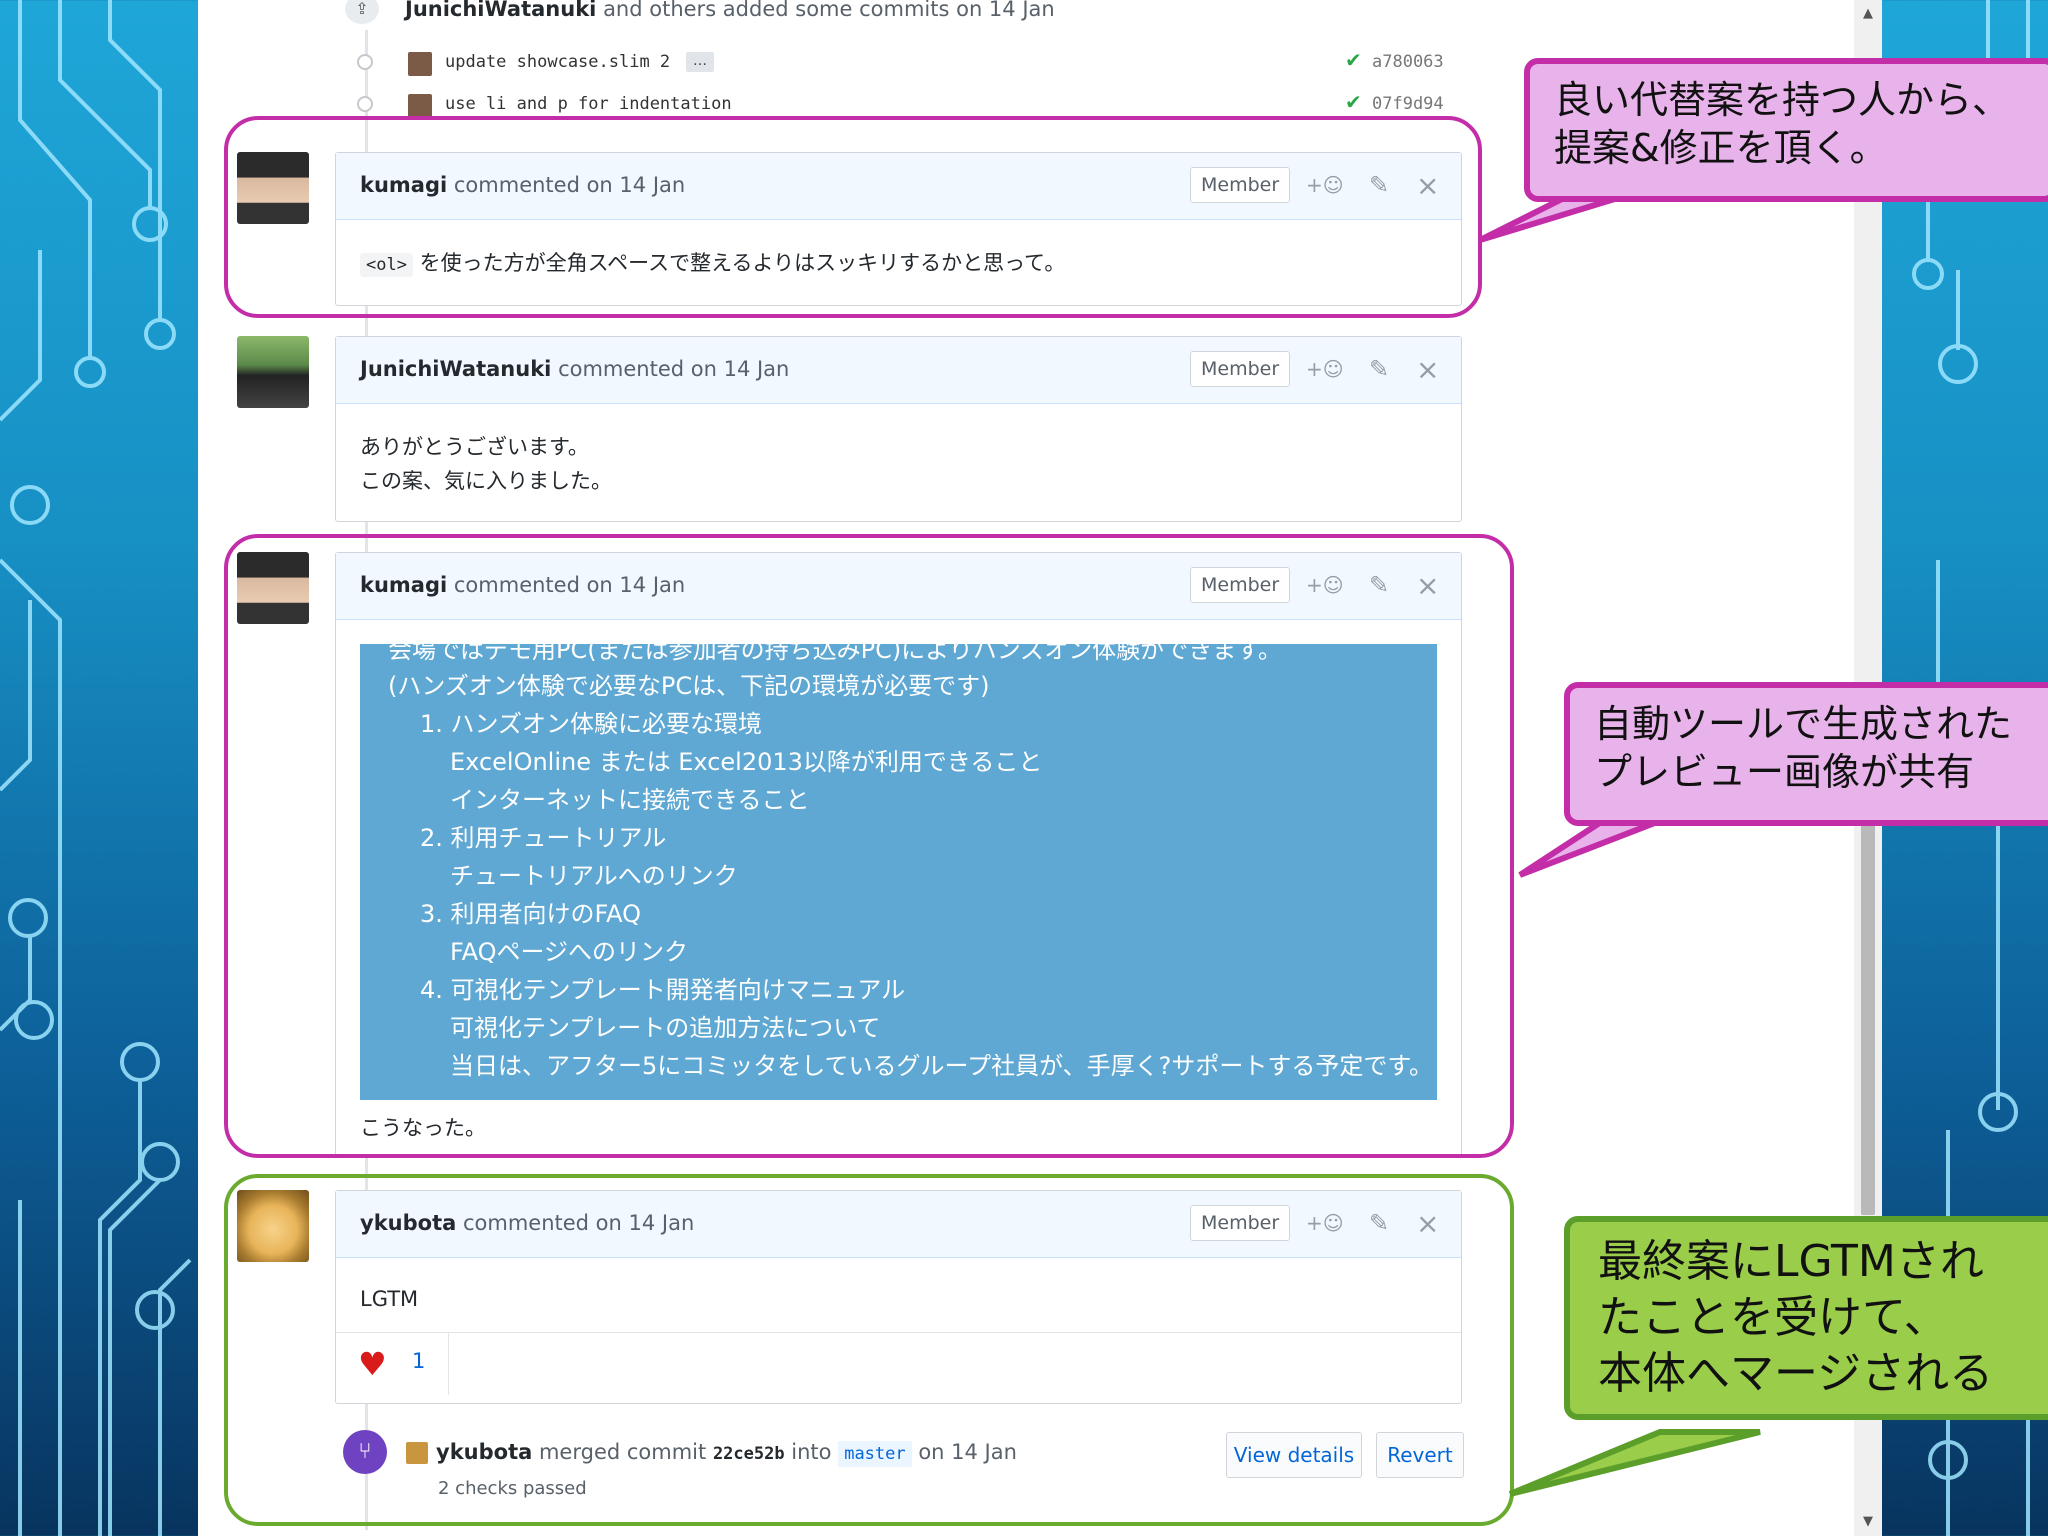 Image resolution: width=2048 pixels, height=1536 pixels. What do you see at coordinates (1791, 1261) in the screenshot?
I see `callout-line: 最終案にLGTMされ` at bounding box center [1791, 1261].